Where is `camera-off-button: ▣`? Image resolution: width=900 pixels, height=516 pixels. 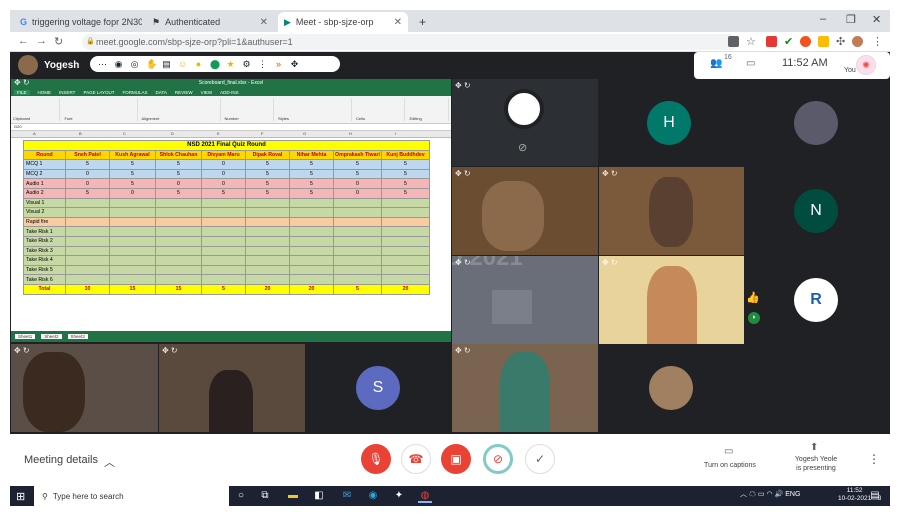
camera-off-button: ▣ is located at coordinates (456, 459).